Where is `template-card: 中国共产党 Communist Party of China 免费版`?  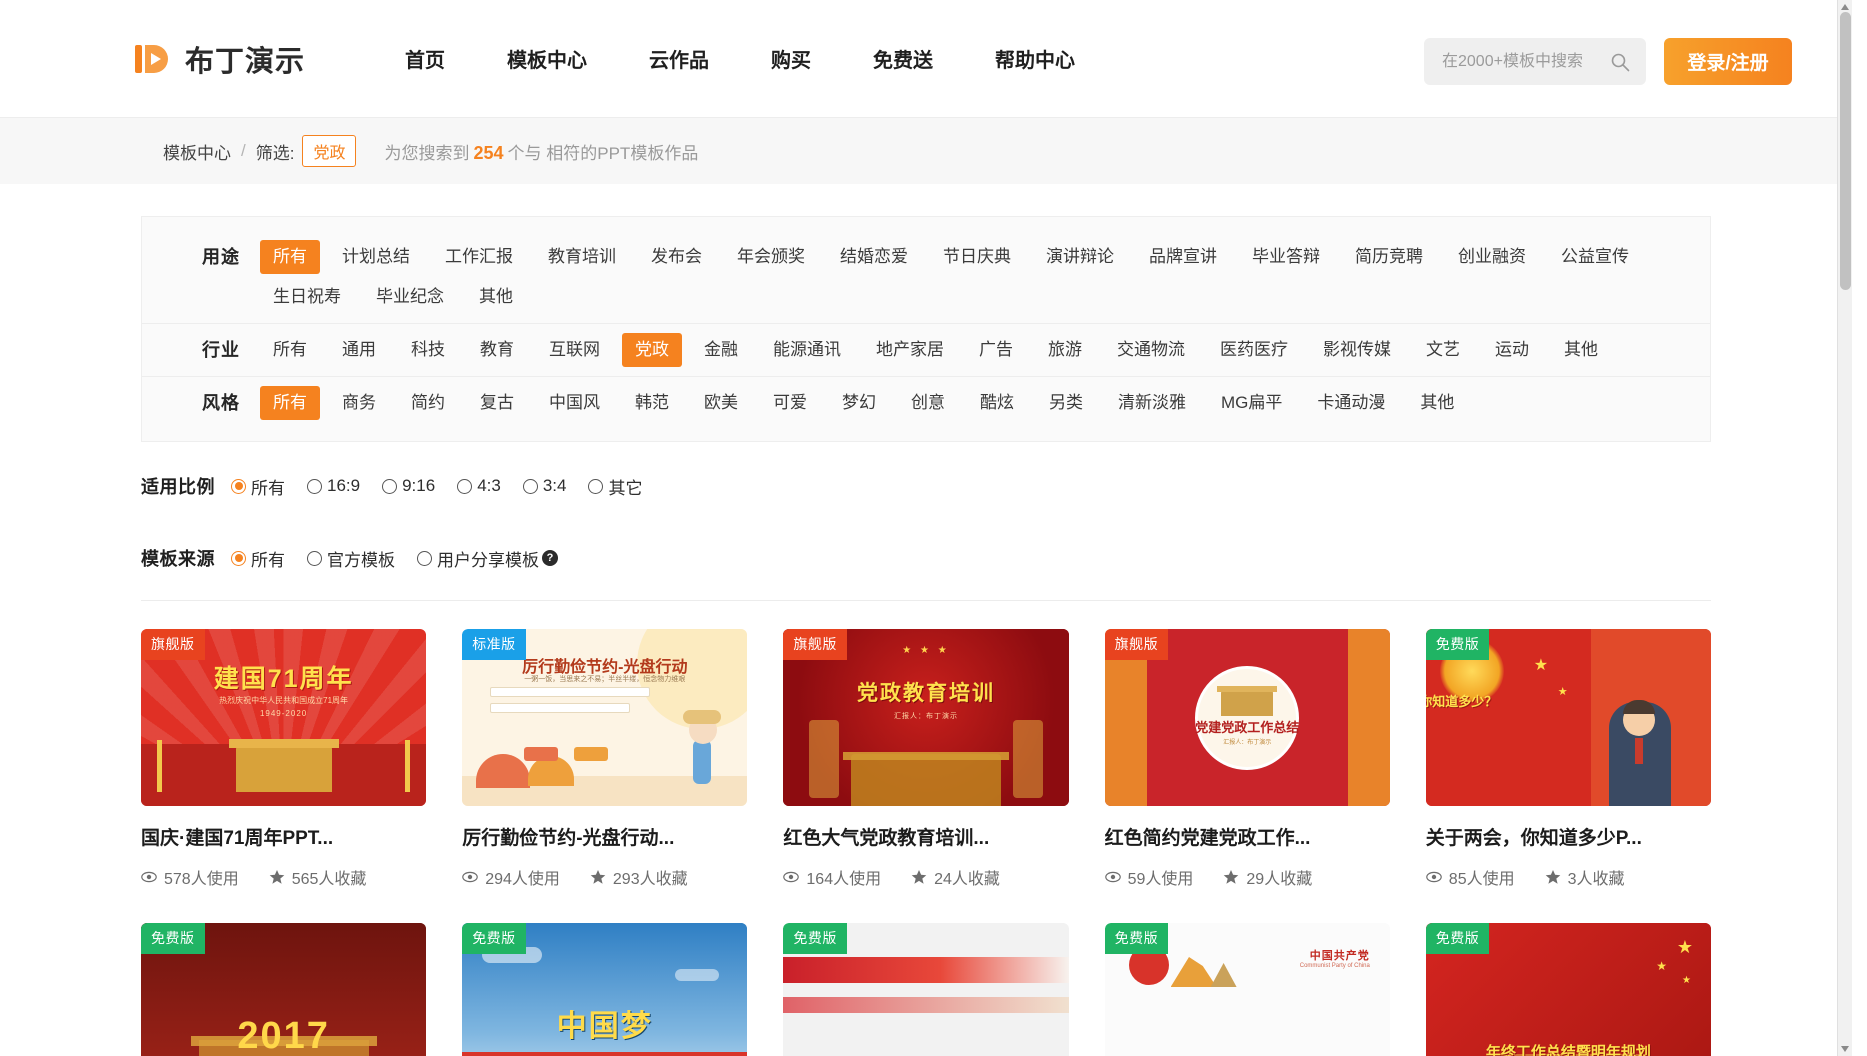
template-card: 中国共产党 Communist Party of China 免费版 is located at coordinates (1247, 989).